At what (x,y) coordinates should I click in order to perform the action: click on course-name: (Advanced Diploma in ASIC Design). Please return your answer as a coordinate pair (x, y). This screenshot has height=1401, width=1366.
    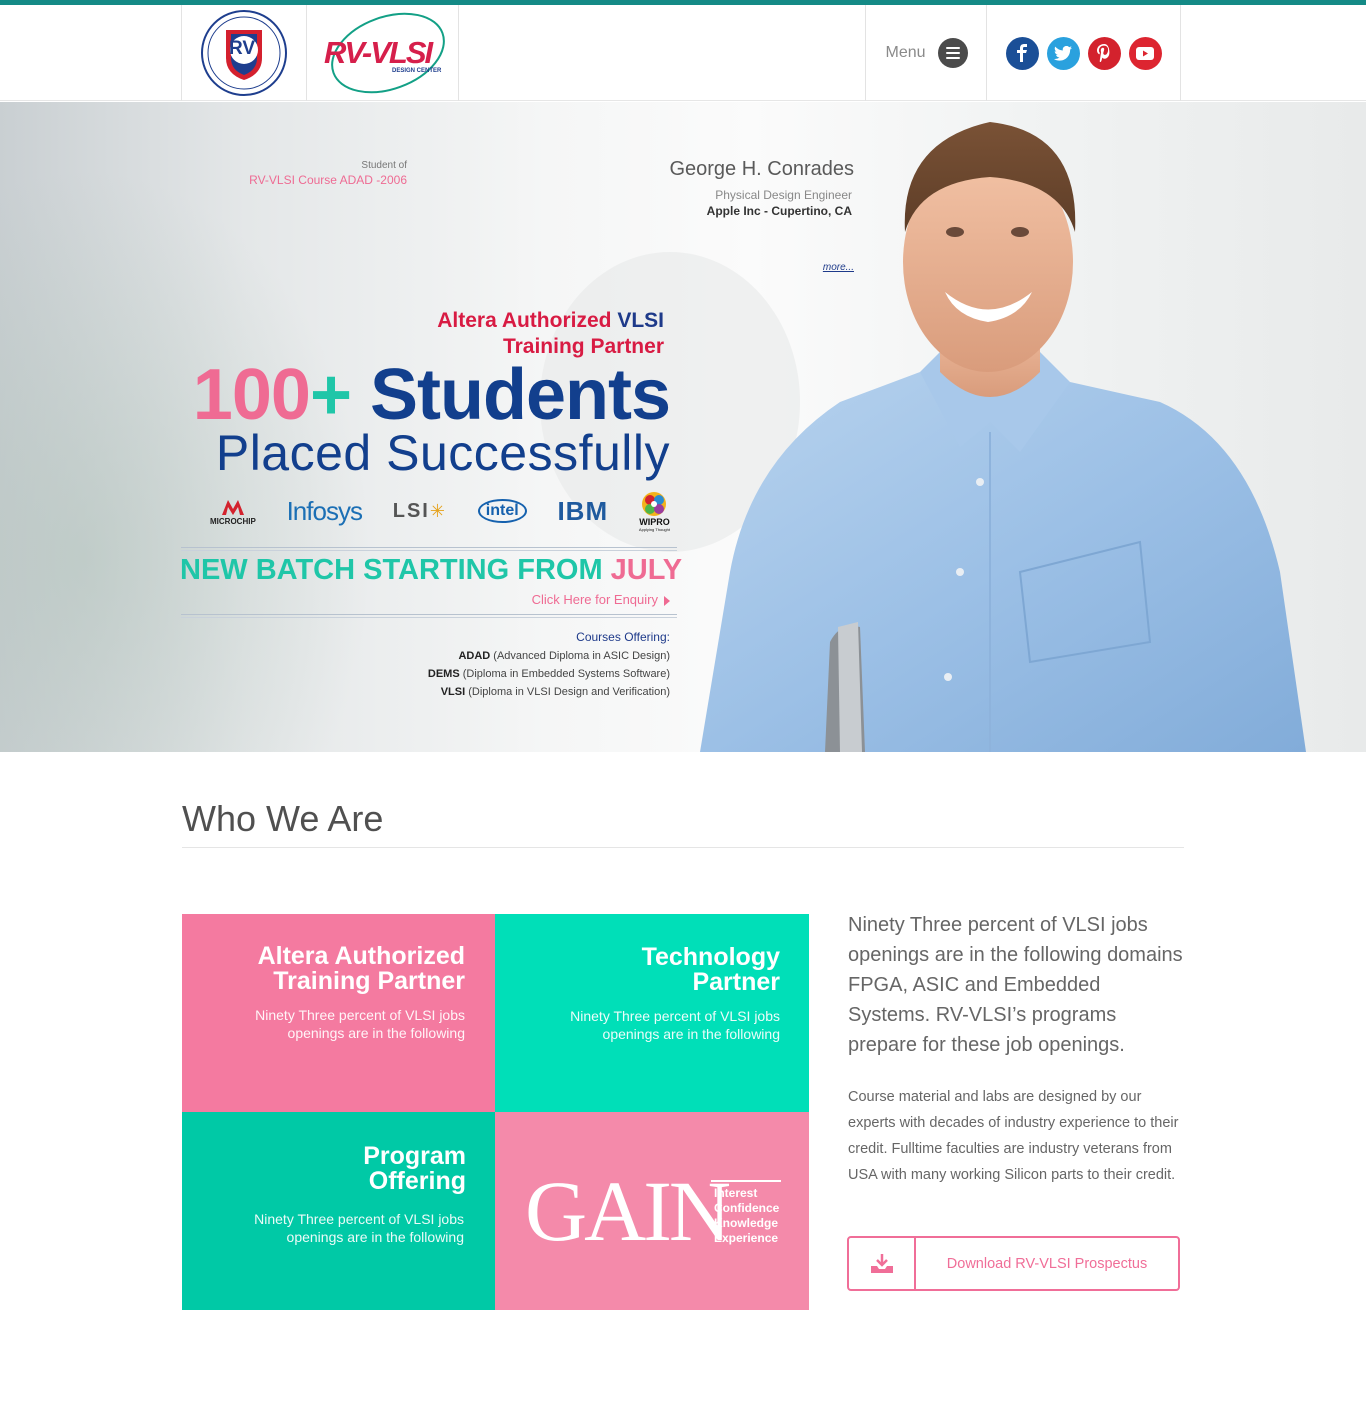
    Looking at the image, I should click on (581, 656).